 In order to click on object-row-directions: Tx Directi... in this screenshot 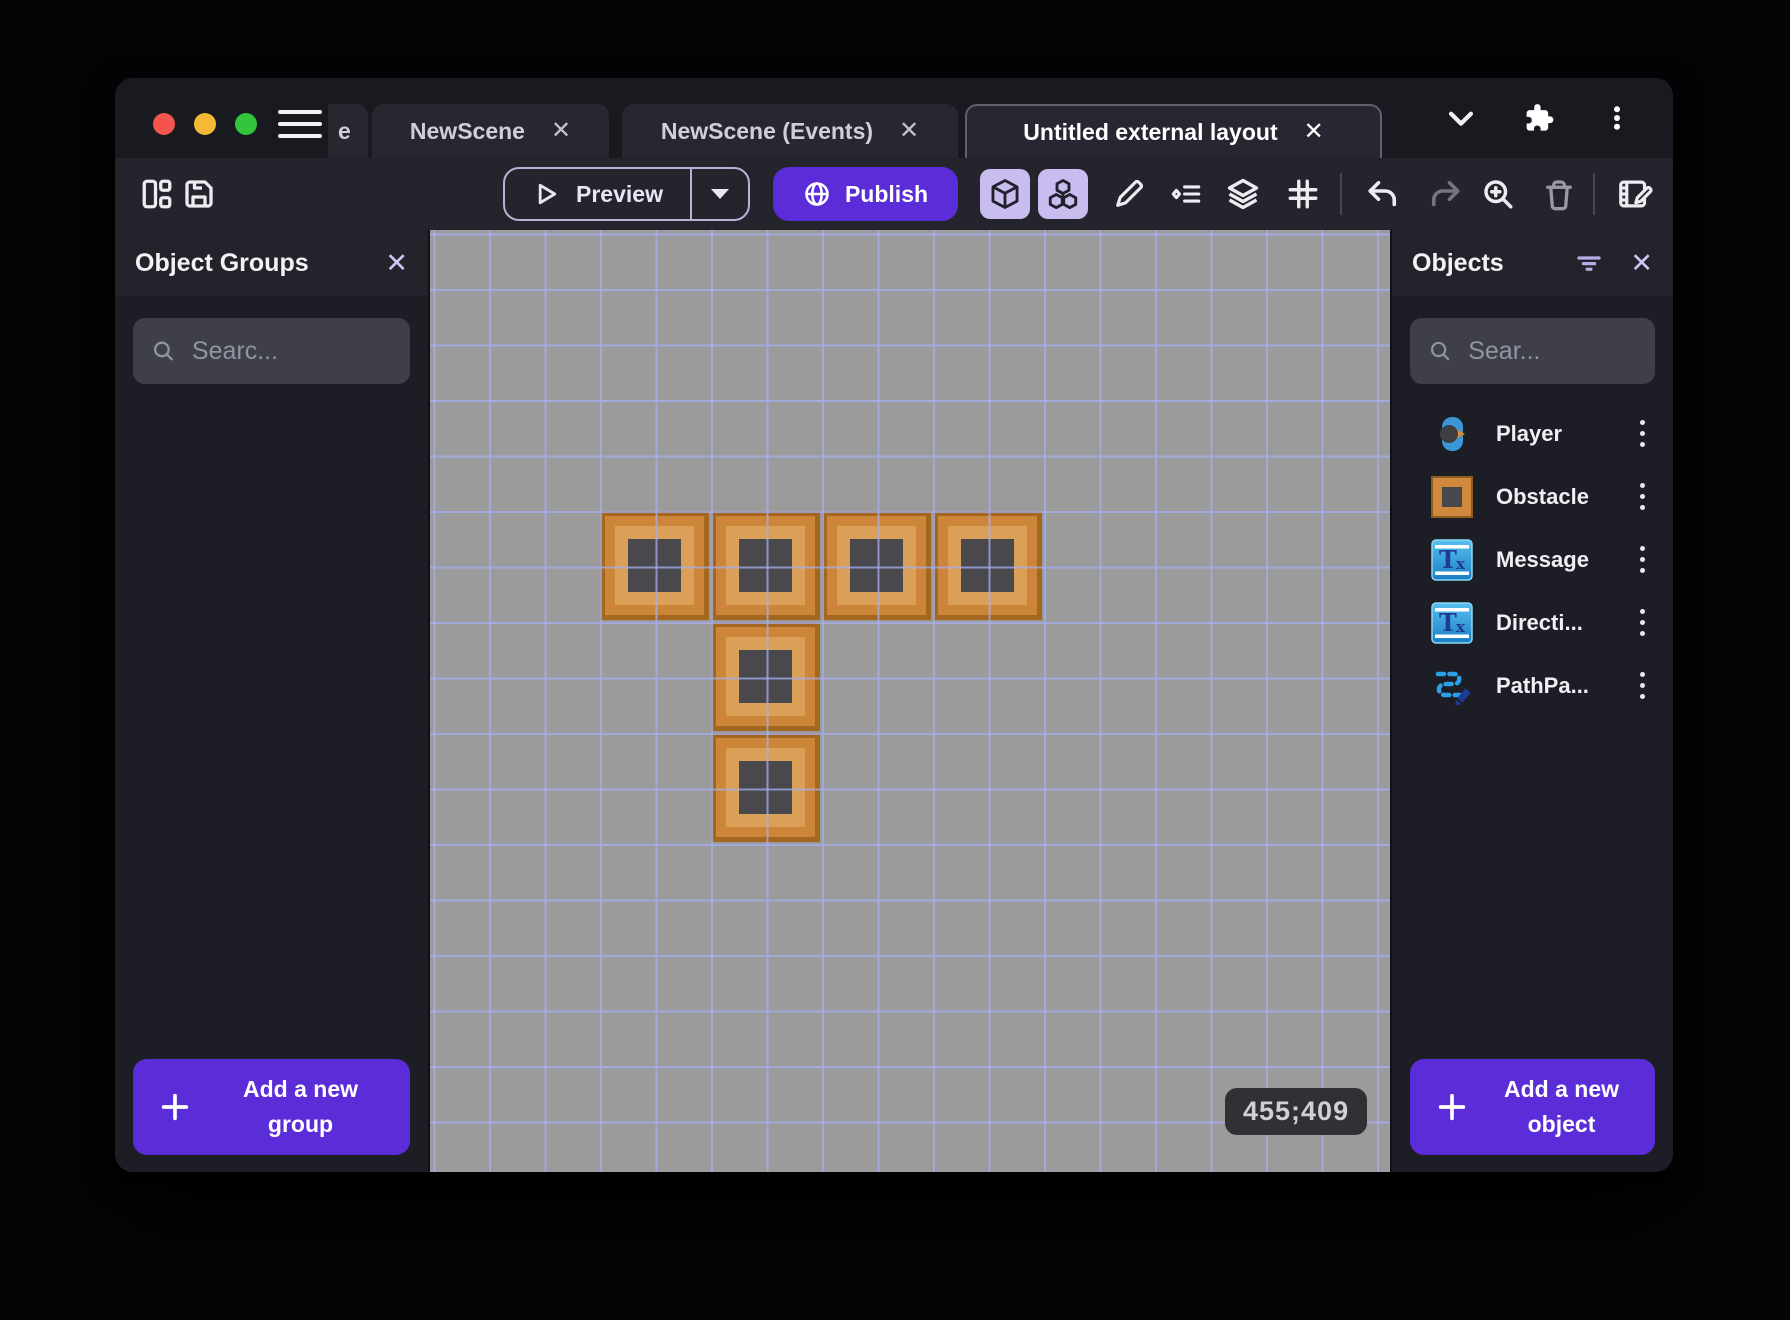, I will do `click(1532, 622)`.